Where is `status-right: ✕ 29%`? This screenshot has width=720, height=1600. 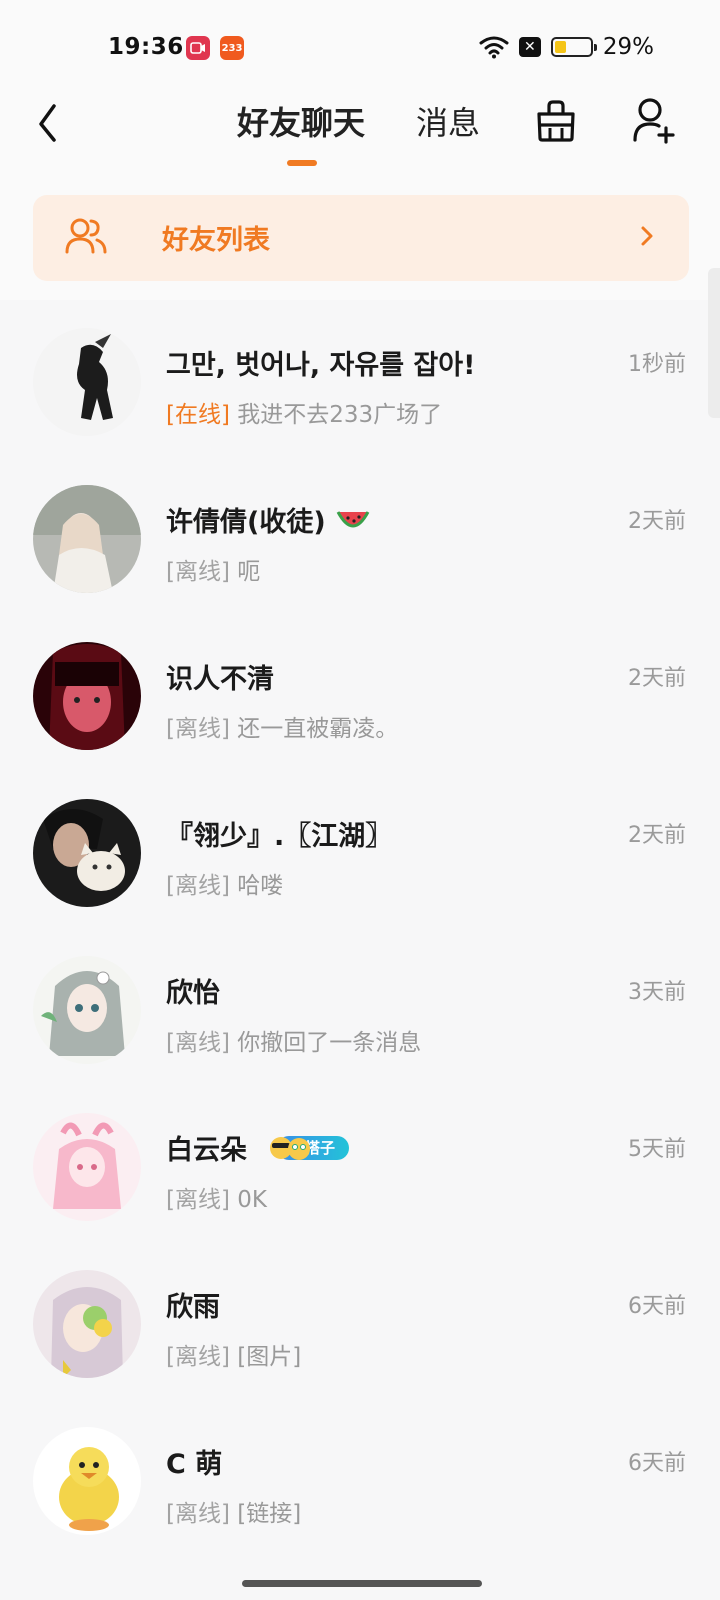
status-right: ✕ 29% is located at coordinates (566, 47).